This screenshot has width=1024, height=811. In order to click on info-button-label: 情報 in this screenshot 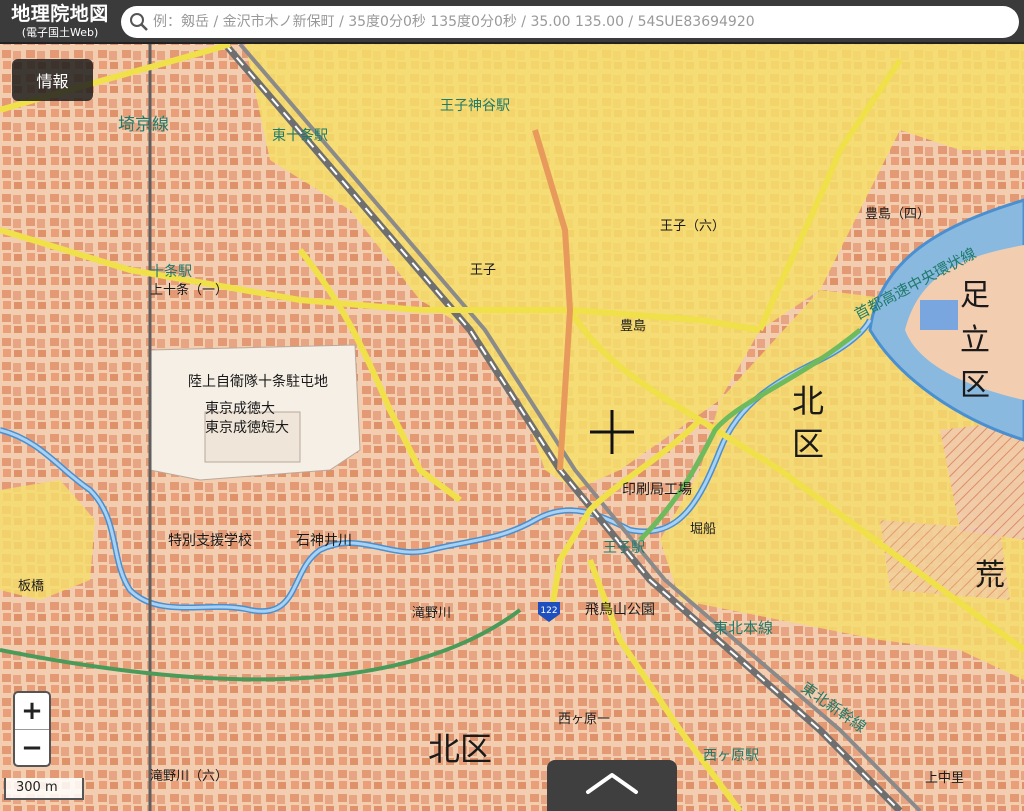, I will do `click(52, 81)`.